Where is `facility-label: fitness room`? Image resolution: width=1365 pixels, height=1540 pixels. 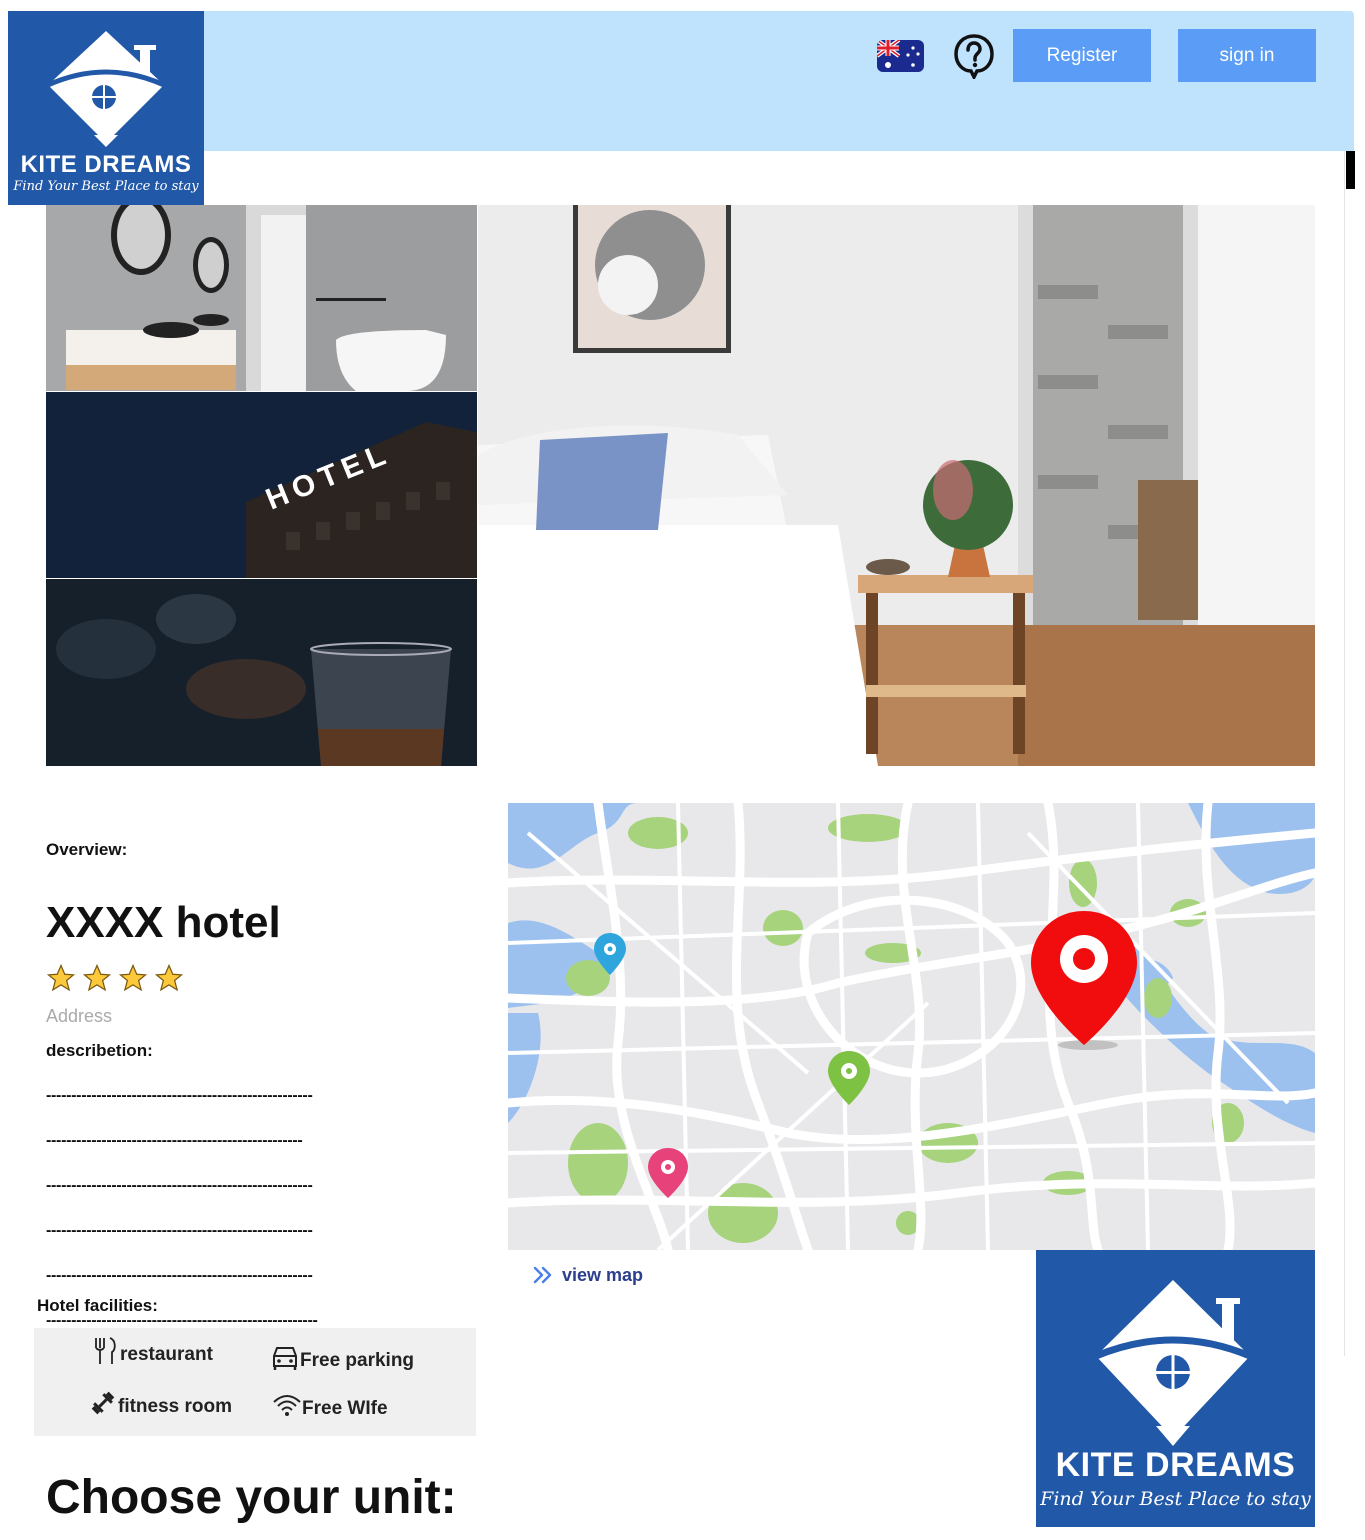 facility-label: fitness room is located at coordinates (175, 1406).